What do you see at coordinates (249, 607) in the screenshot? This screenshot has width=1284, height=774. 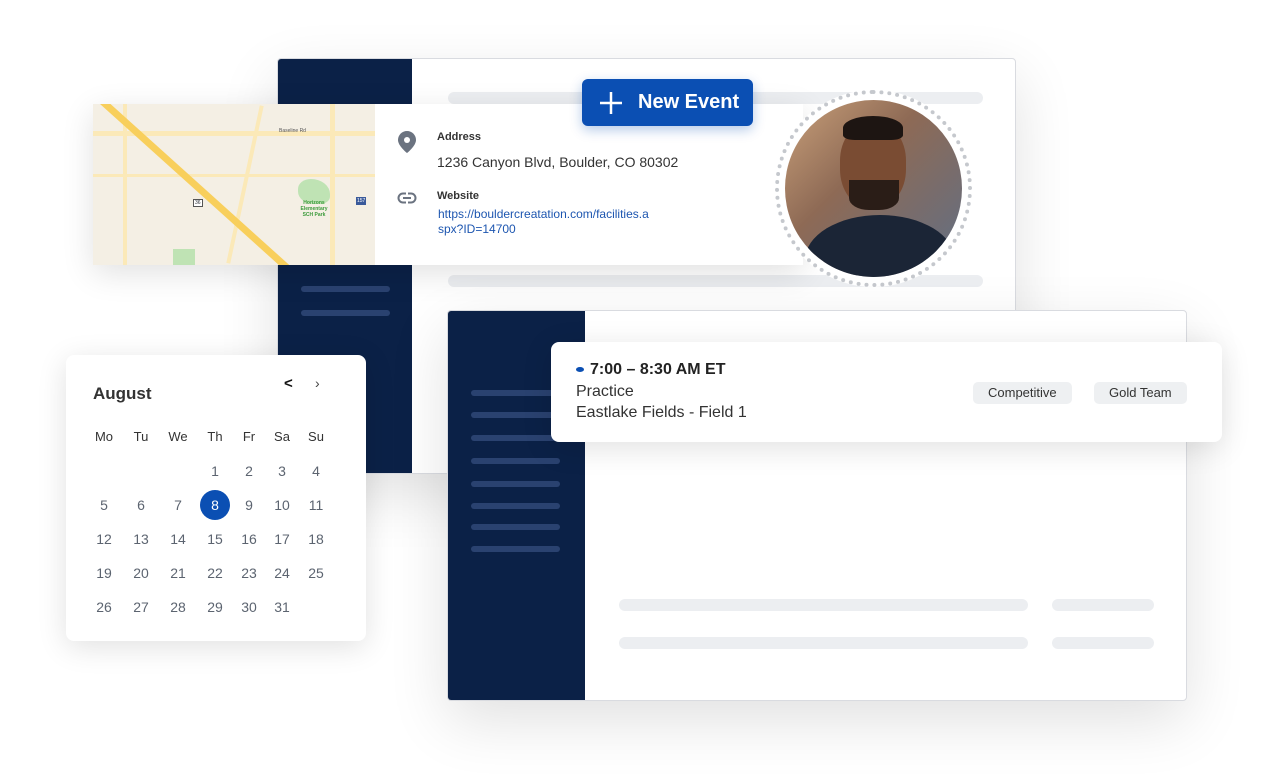 I see `calendar-day: 30` at bounding box center [249, 607].